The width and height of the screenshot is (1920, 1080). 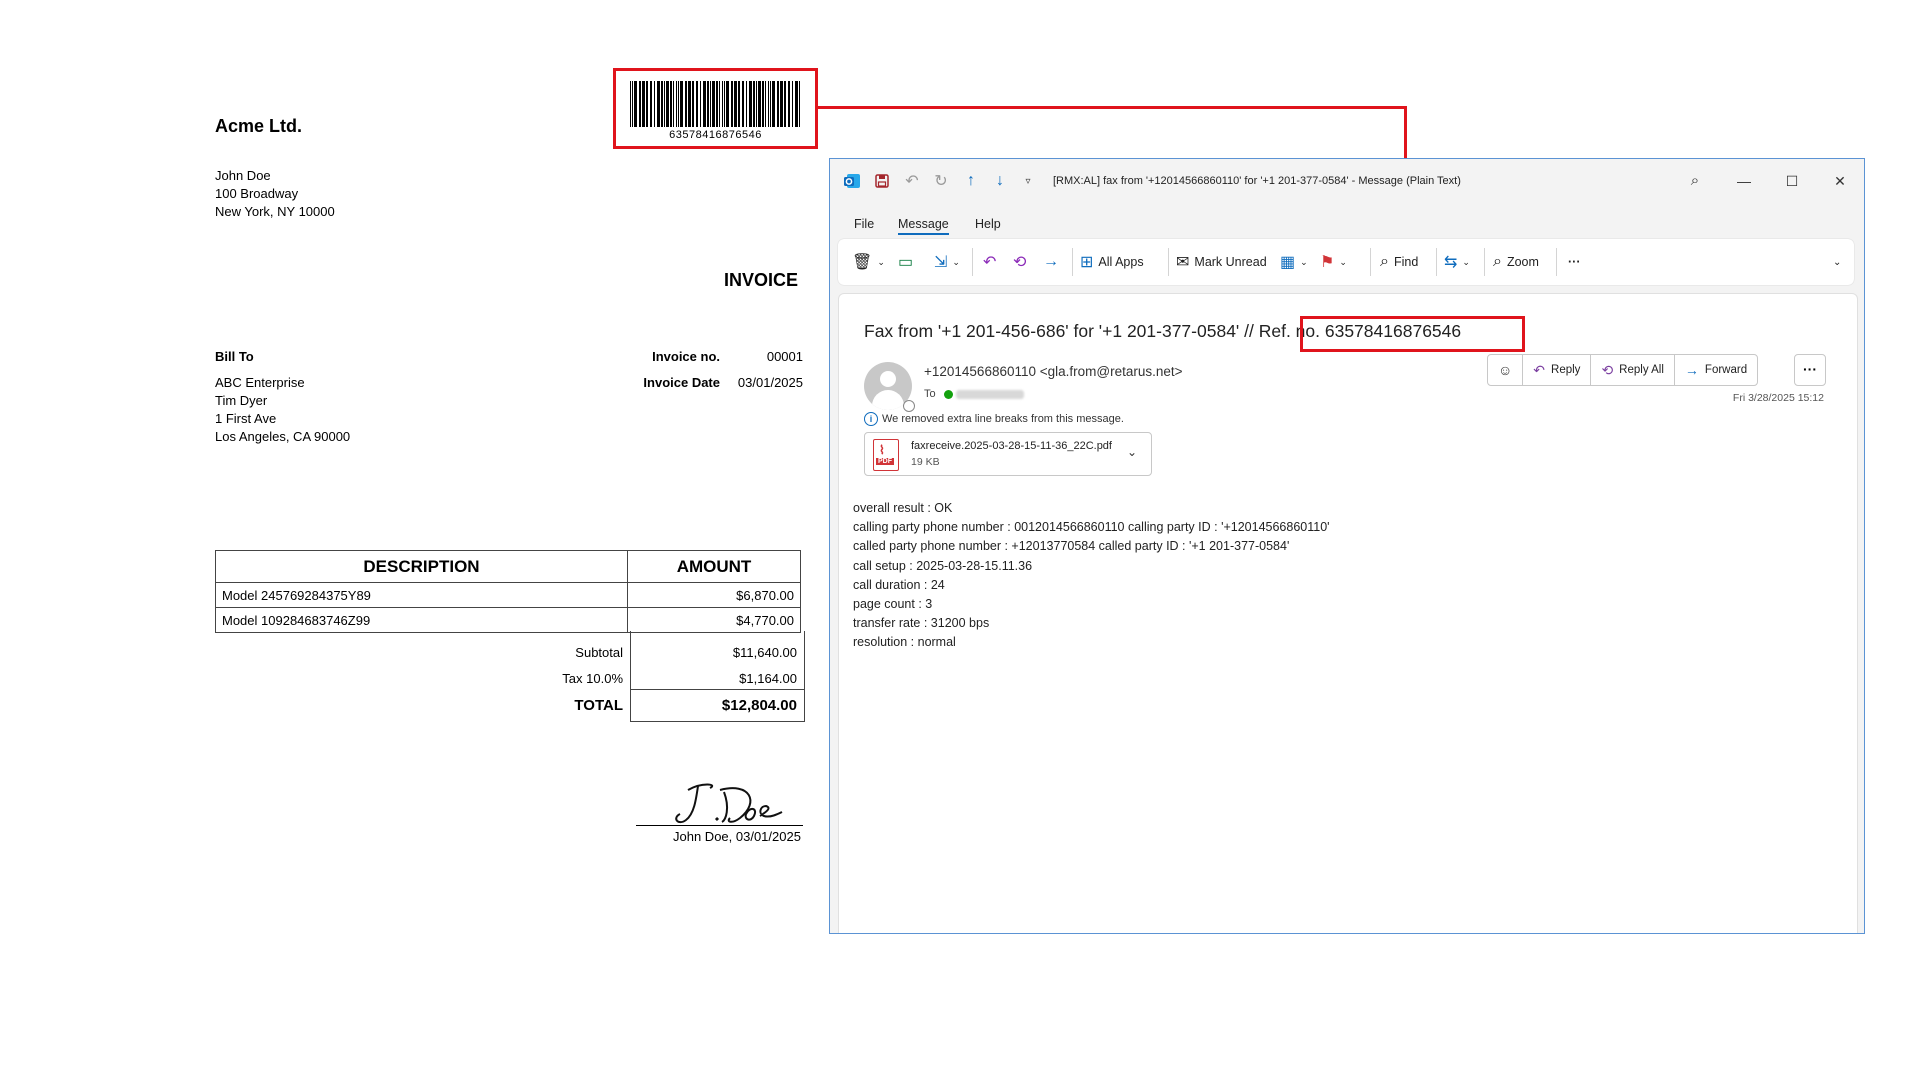 I want to click on menu-message: Message, so click(x=923, y=226).